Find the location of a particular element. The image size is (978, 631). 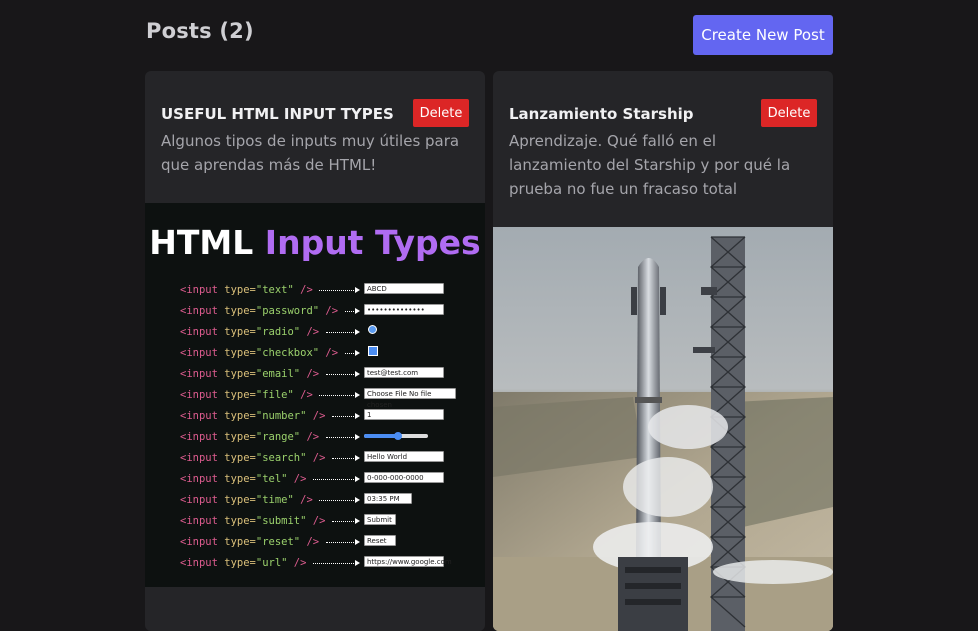

code-snippet: <input type="text" /> is located at coordinates (246, 290).